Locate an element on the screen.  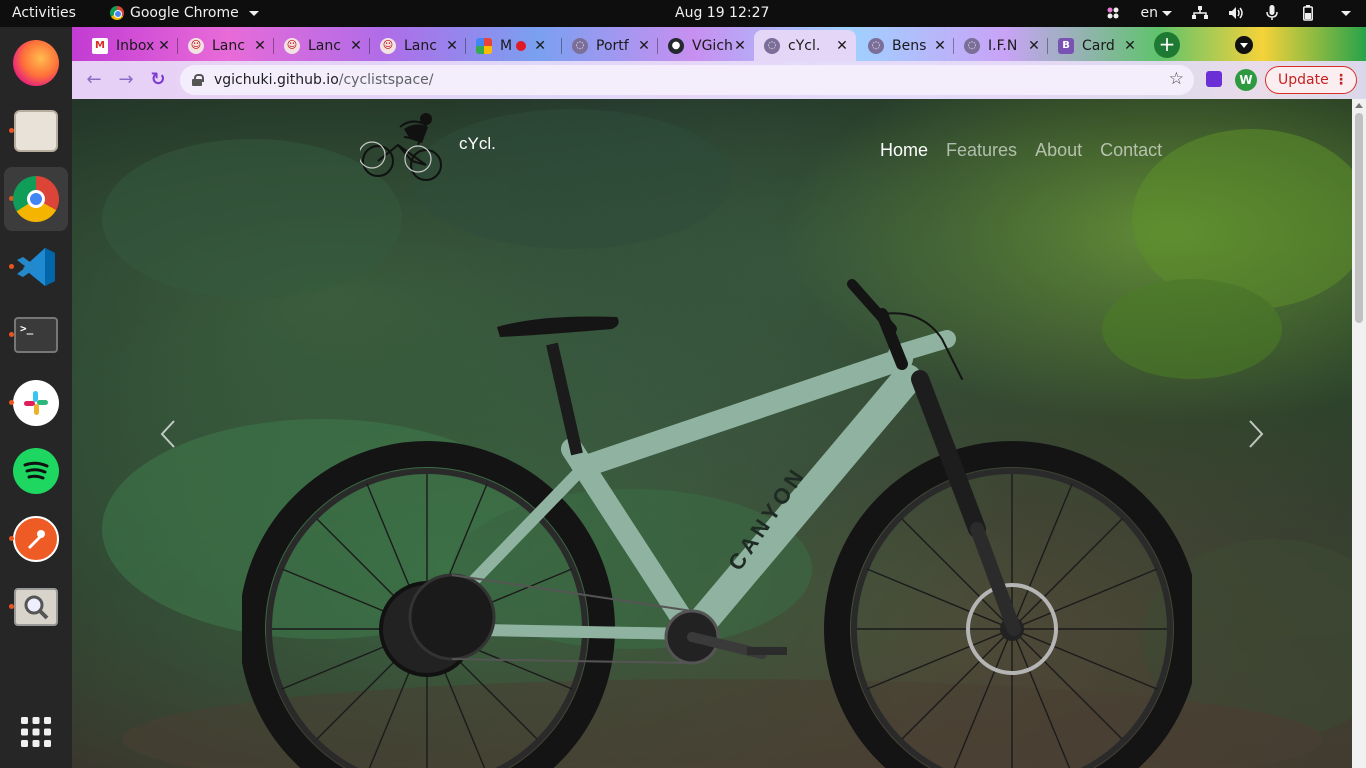
tab-portfolio: ◌ Portf ✕ is located at coordinates (610, 45).